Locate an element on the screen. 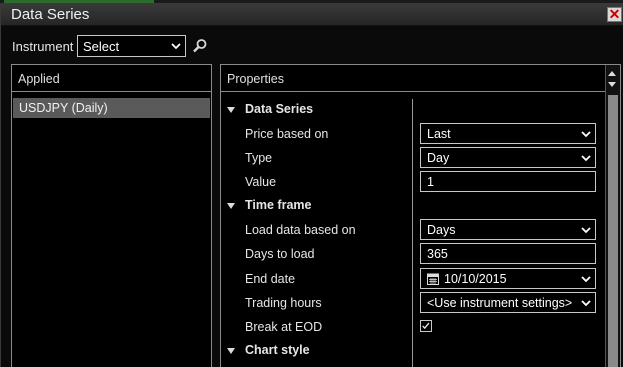  scroll-thumb is located at coordinates (613, 231).